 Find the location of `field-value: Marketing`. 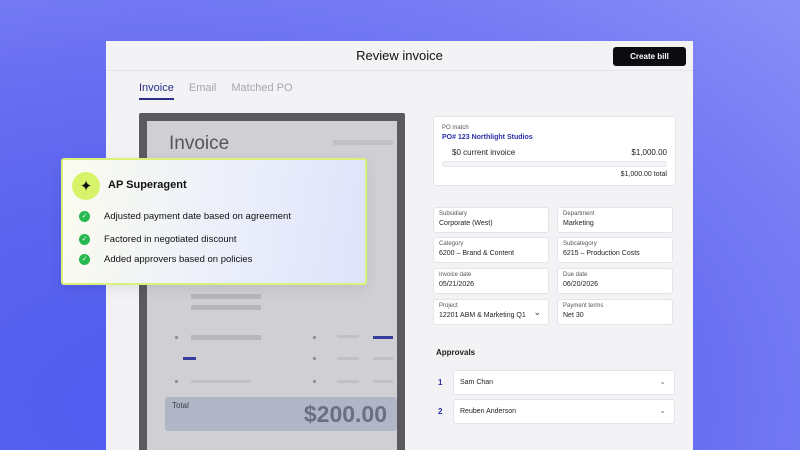

field-value: Marketing is located at coordinates (578, 223).